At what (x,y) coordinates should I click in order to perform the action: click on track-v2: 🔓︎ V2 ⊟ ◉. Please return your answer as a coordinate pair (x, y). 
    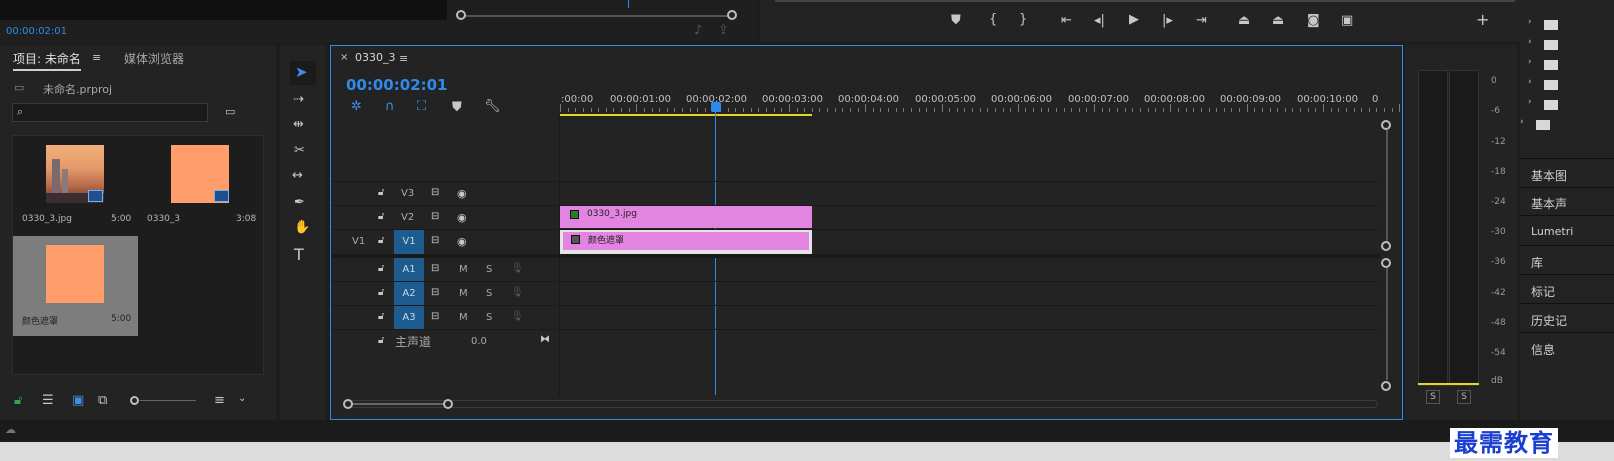
    Looking at the image, I should click on (855, 217).